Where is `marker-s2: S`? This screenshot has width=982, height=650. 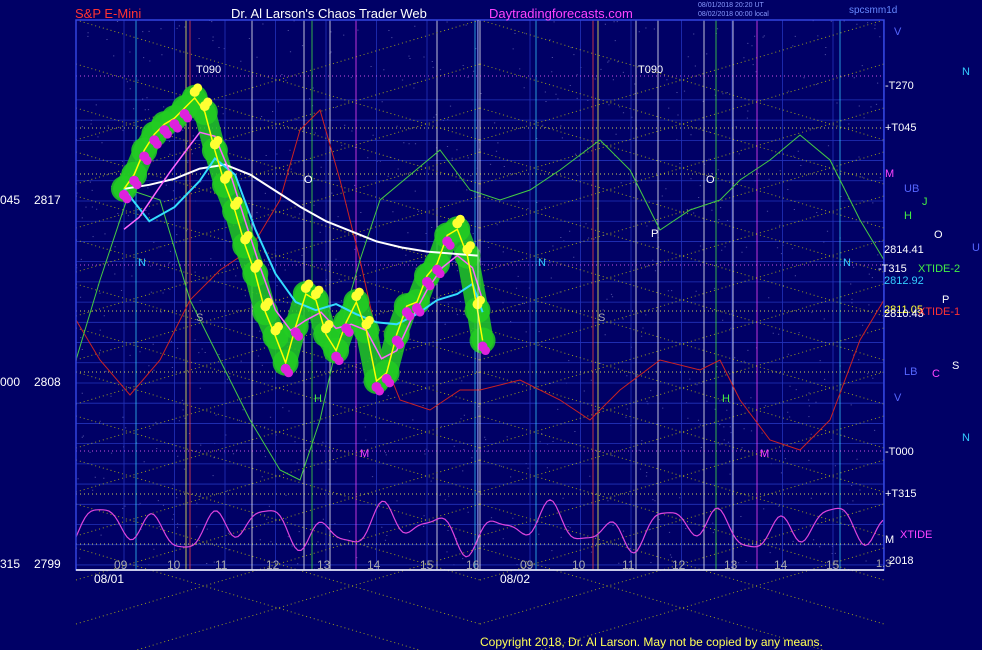
marker-s2: S is located at coordinates (602, 318).